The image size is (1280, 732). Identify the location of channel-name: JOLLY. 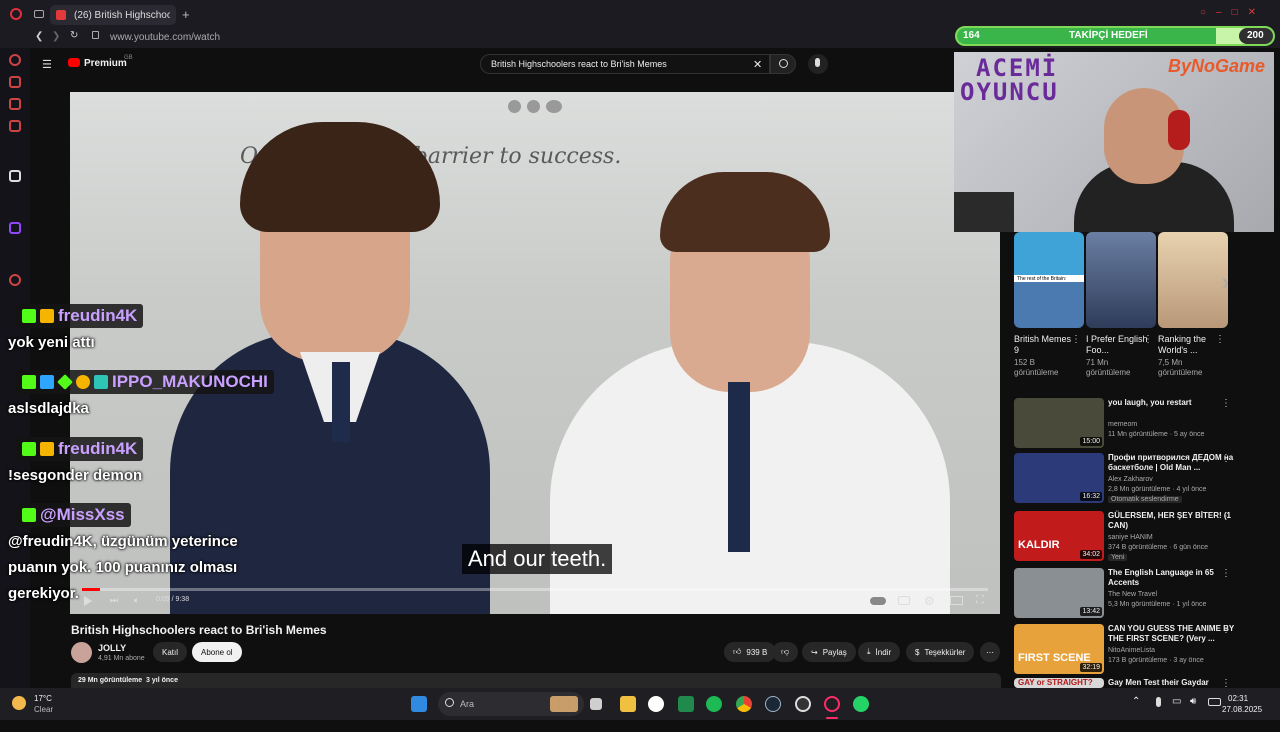
(112, 648).